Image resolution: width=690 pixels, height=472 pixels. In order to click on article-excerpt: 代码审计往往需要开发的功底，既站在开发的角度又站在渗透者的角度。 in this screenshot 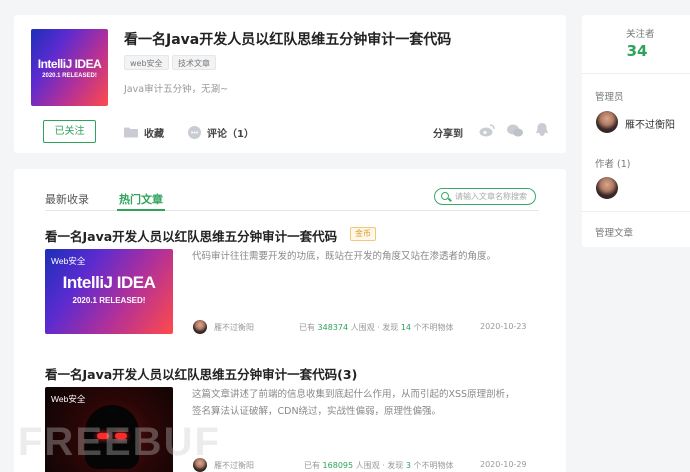, I will do `click(344, 256)`.